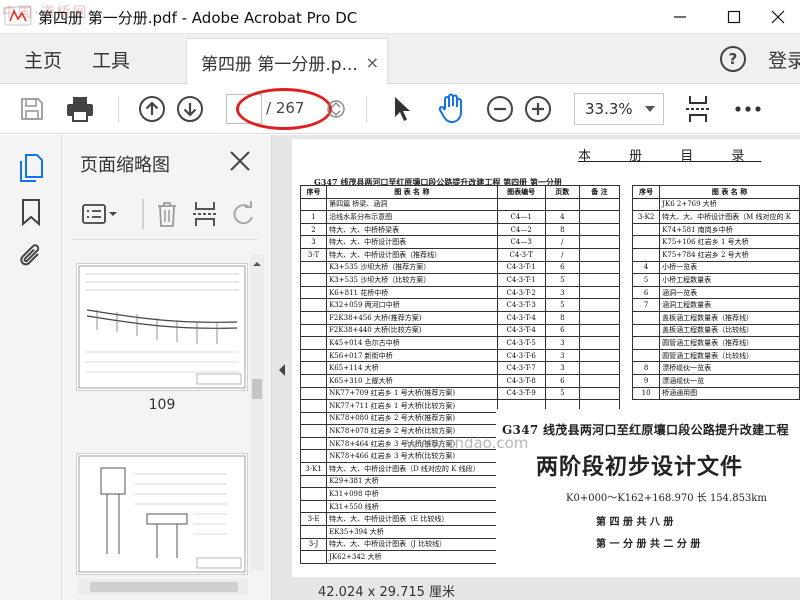 This screenshot has width=800, height=600. What do you see at coordinates (257, 413) in the screenshot?
I see `thumbnails-scrollbar` at bounding box center [257, 413].